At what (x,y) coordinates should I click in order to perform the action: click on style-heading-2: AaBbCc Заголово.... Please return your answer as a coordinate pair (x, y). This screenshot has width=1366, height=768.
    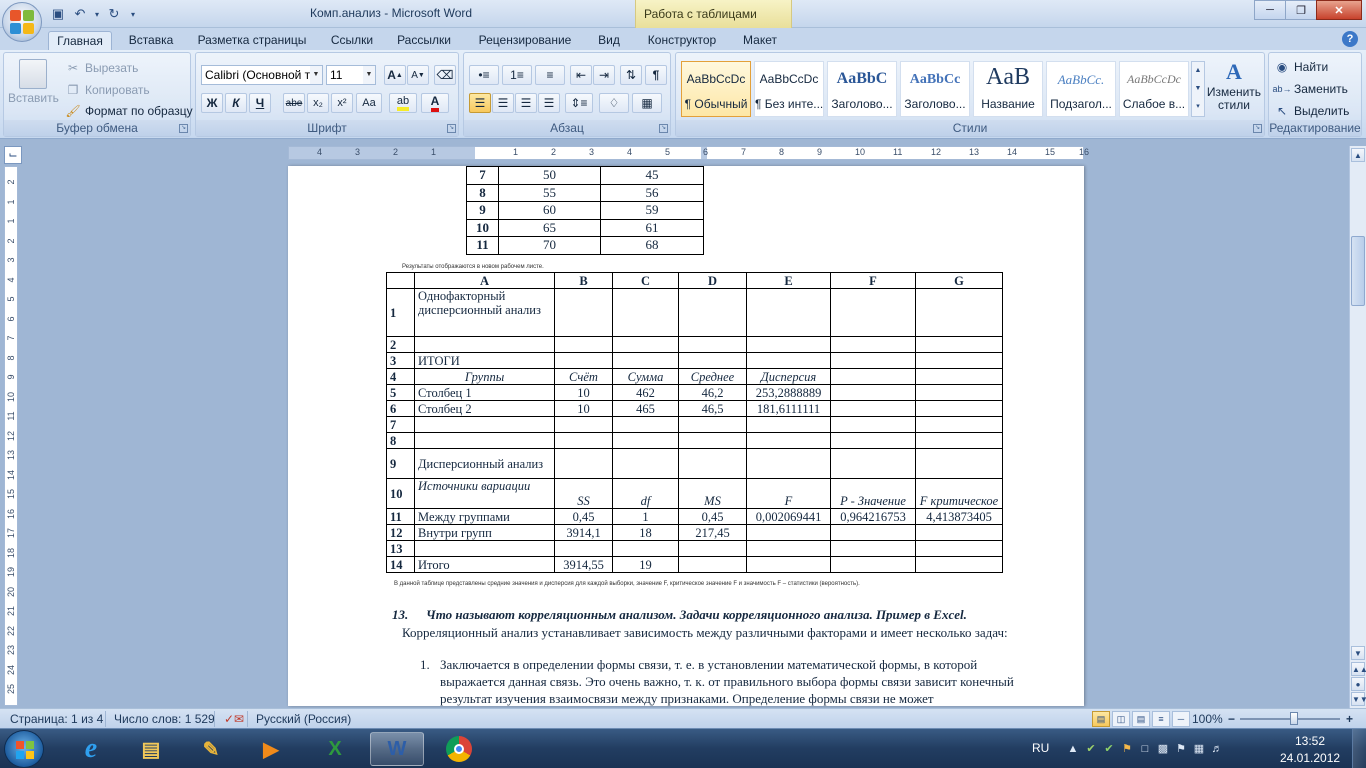
    Looking at the image, I should click on (935, 89).